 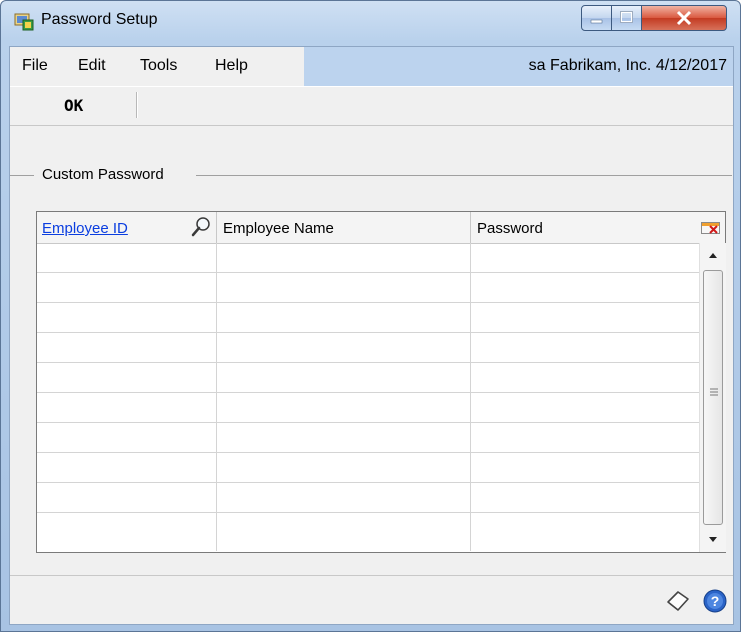 I want to click on minimize-button, so click(x=596, y=18).